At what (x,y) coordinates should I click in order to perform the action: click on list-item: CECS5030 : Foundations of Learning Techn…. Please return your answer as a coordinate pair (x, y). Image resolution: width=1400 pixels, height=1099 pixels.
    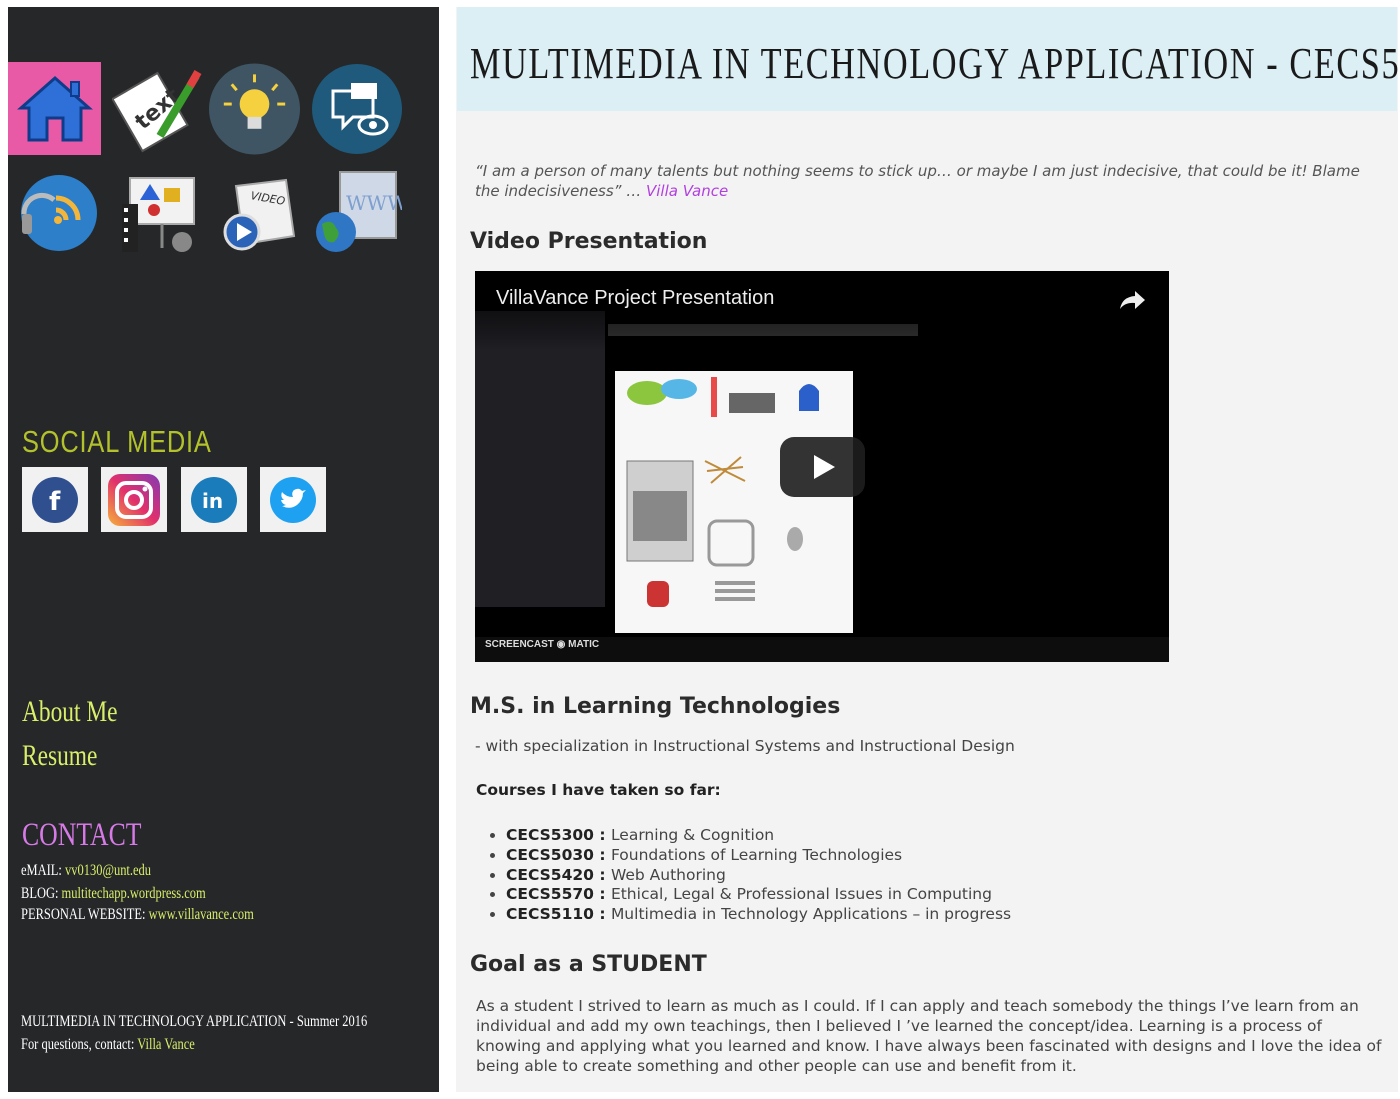
    Looking at the image, I should click on (758, 856).